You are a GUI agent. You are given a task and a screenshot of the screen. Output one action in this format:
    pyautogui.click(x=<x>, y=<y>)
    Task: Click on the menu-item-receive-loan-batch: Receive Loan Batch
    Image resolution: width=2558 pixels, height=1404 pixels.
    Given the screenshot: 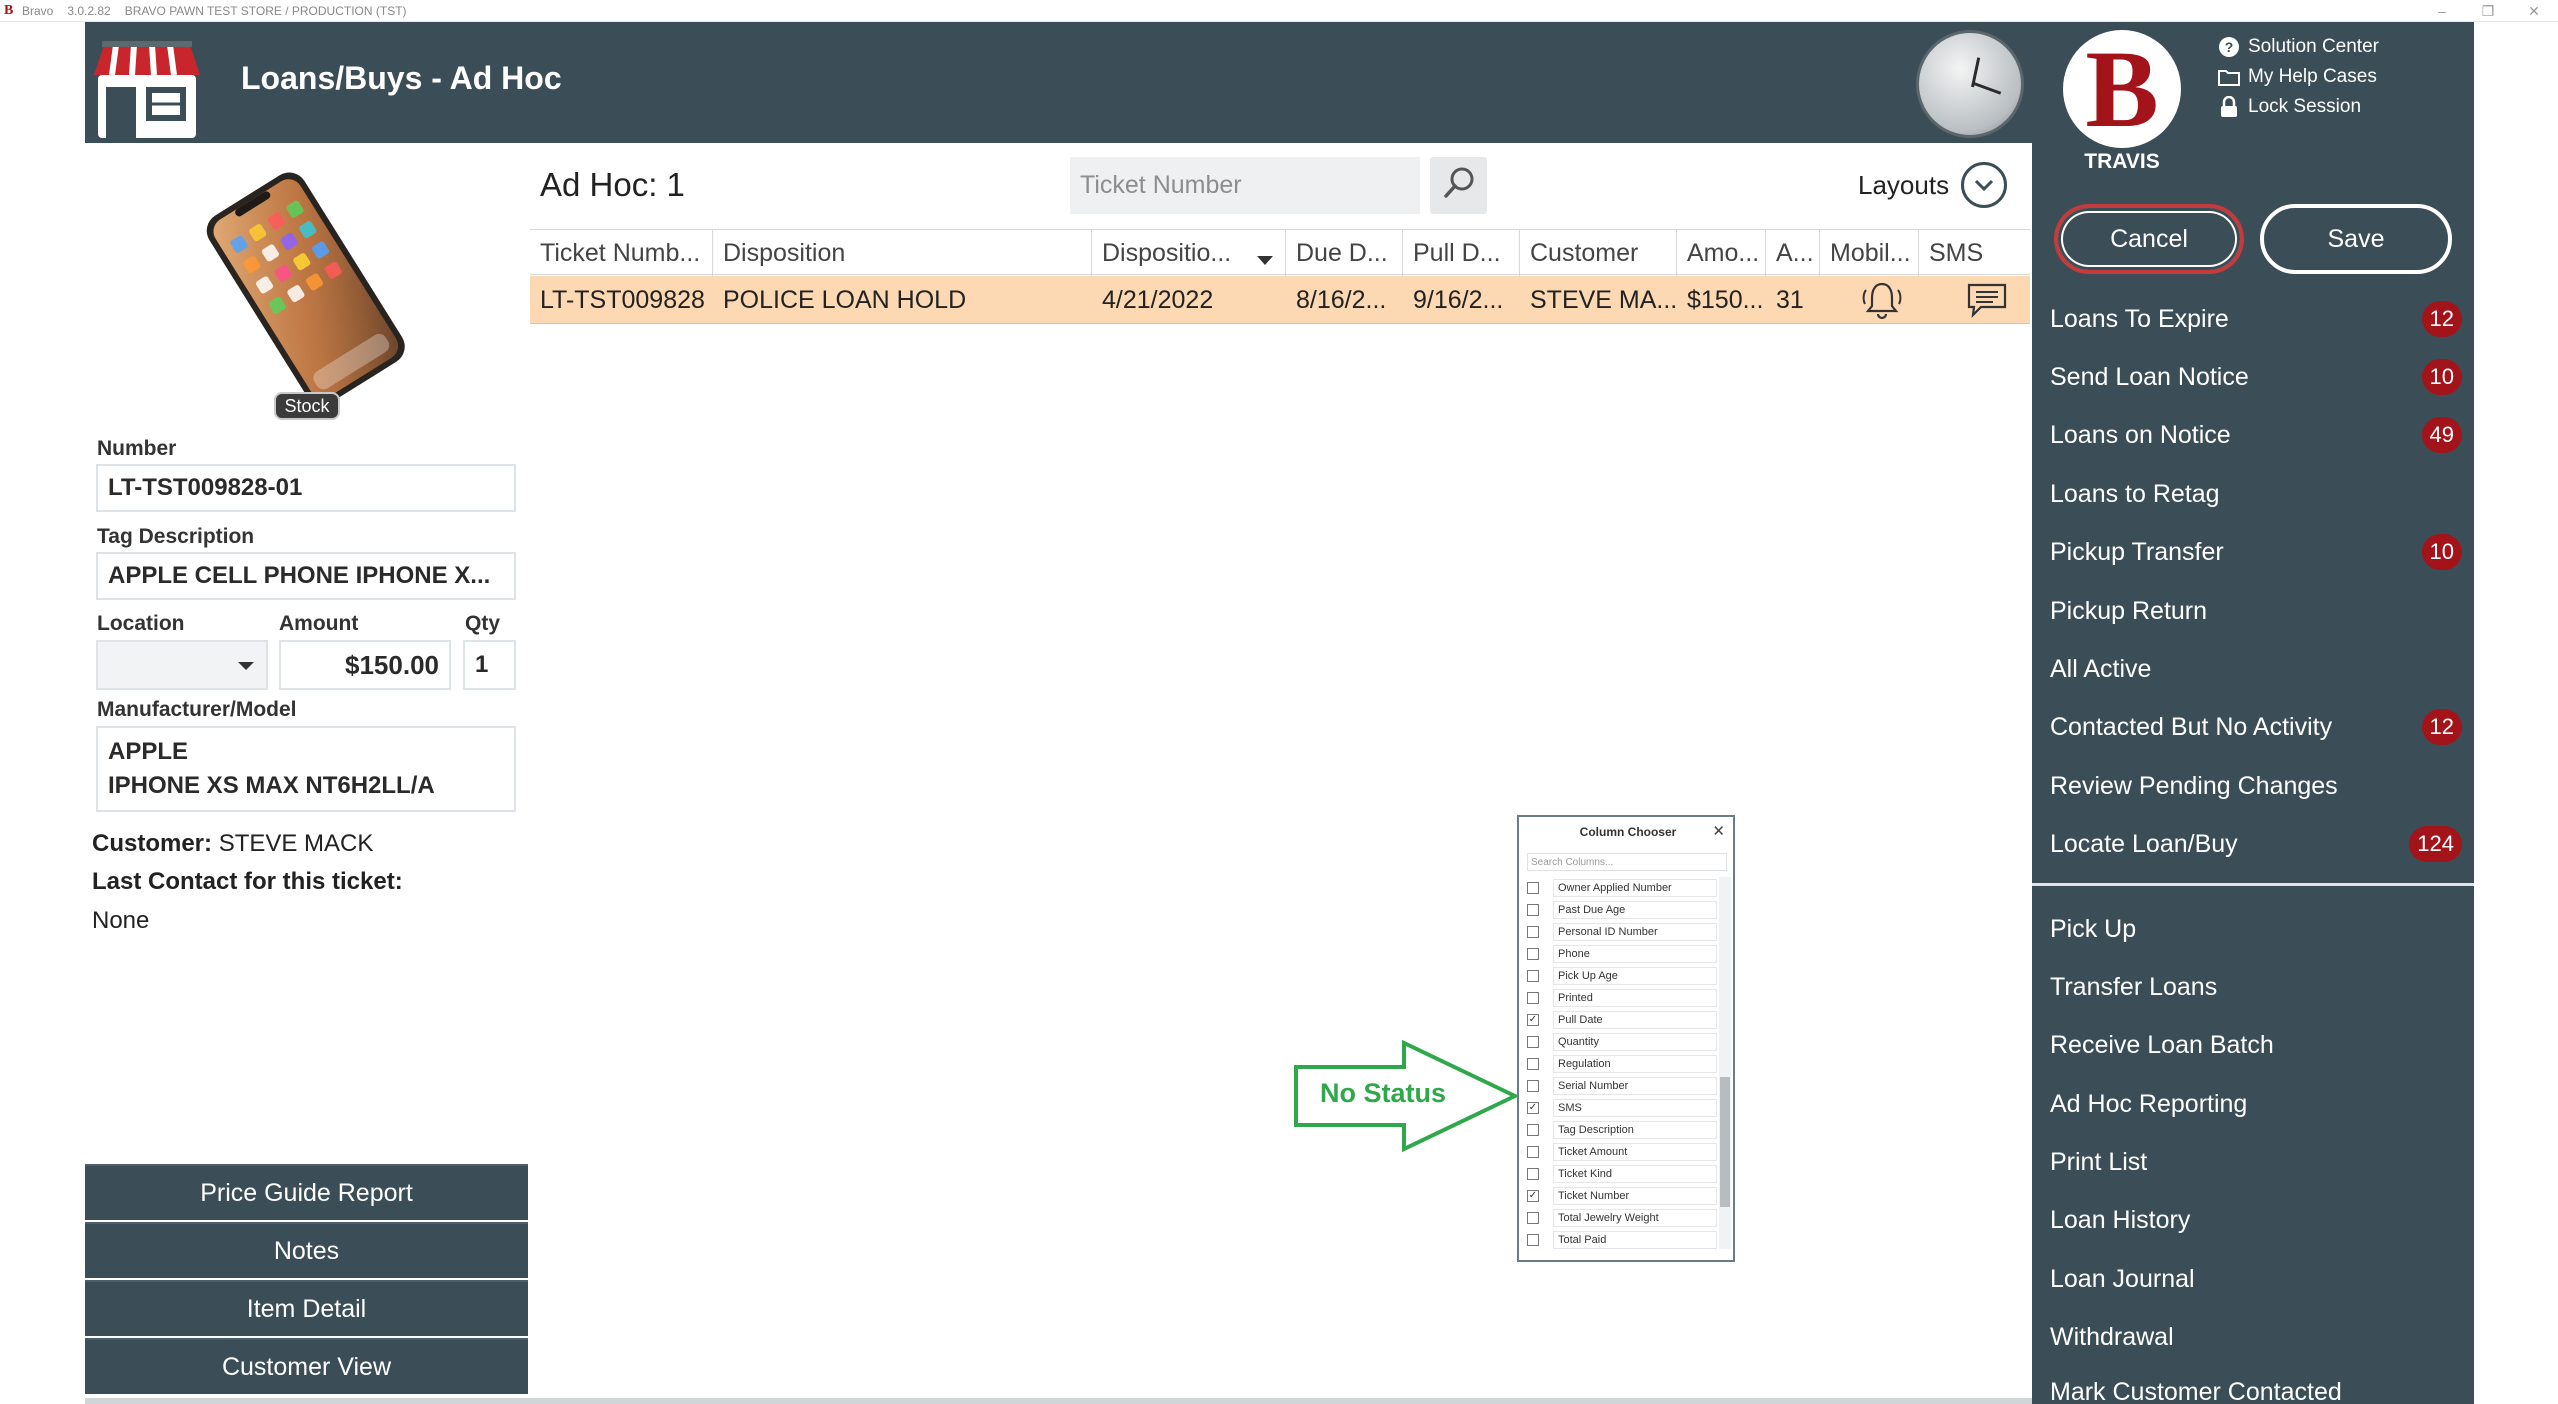 What is the action you would take?
    pyautogui.click(x=2260, y=1045)
    